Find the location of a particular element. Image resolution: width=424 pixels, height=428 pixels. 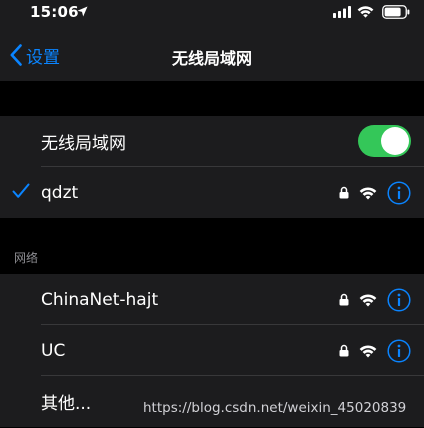

cellular-signal-icon is located at coordinates (342, 12).